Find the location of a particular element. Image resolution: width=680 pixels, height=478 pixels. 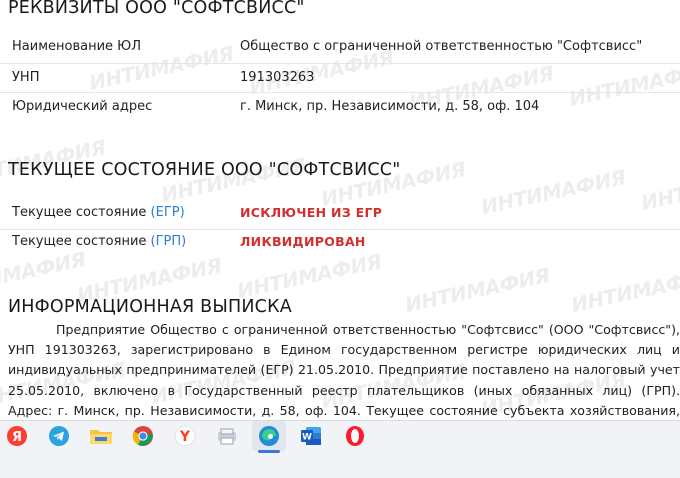

egr-link: (ЕГР) is located at coordinates (168, 212).